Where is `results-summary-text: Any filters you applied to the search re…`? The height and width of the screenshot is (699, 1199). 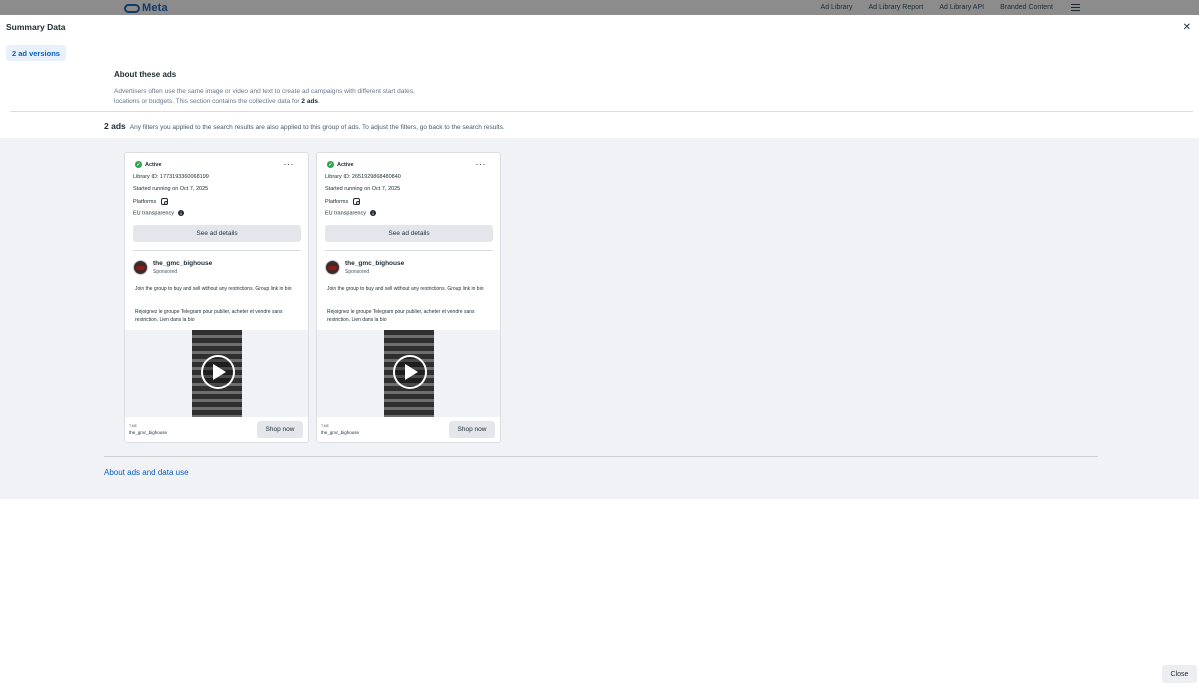
results-summary-text: Any filters you applied to the search re… is located at coordinates (317, 127).